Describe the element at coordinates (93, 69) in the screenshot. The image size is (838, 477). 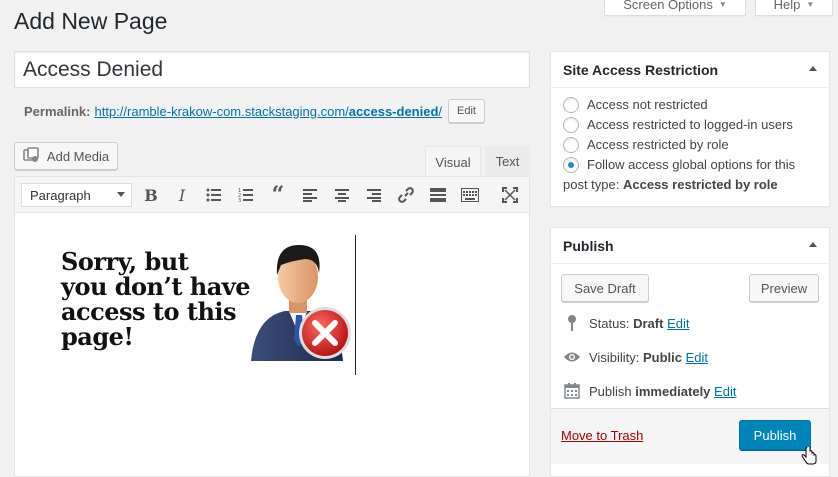
I see `post-title-value: Access Denied` at that location.